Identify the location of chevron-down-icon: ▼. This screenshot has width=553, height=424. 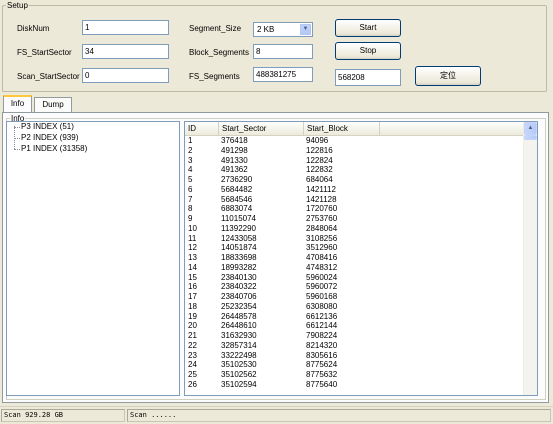
(305, 29).